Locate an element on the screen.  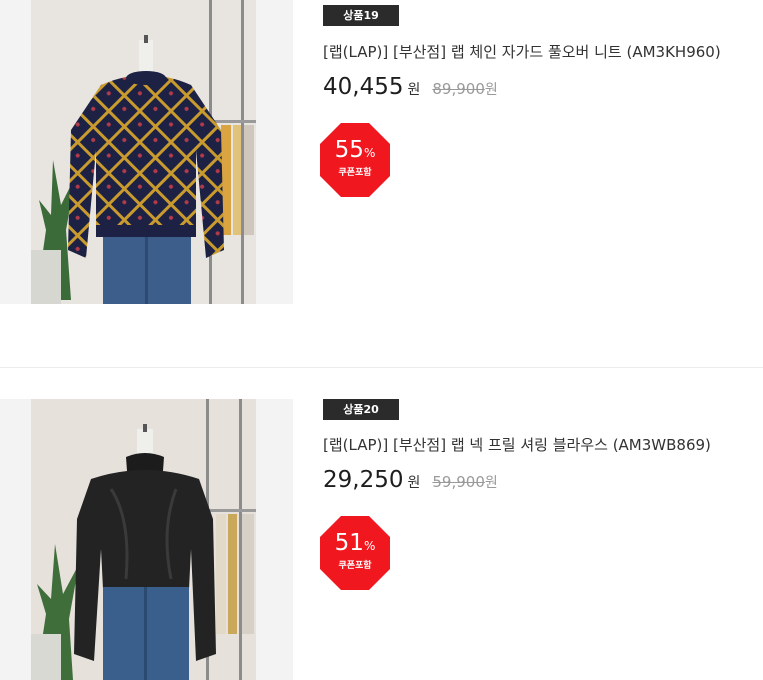
discount-badge: 51% 쿠폰포함 is located at coordinates (355, 553).